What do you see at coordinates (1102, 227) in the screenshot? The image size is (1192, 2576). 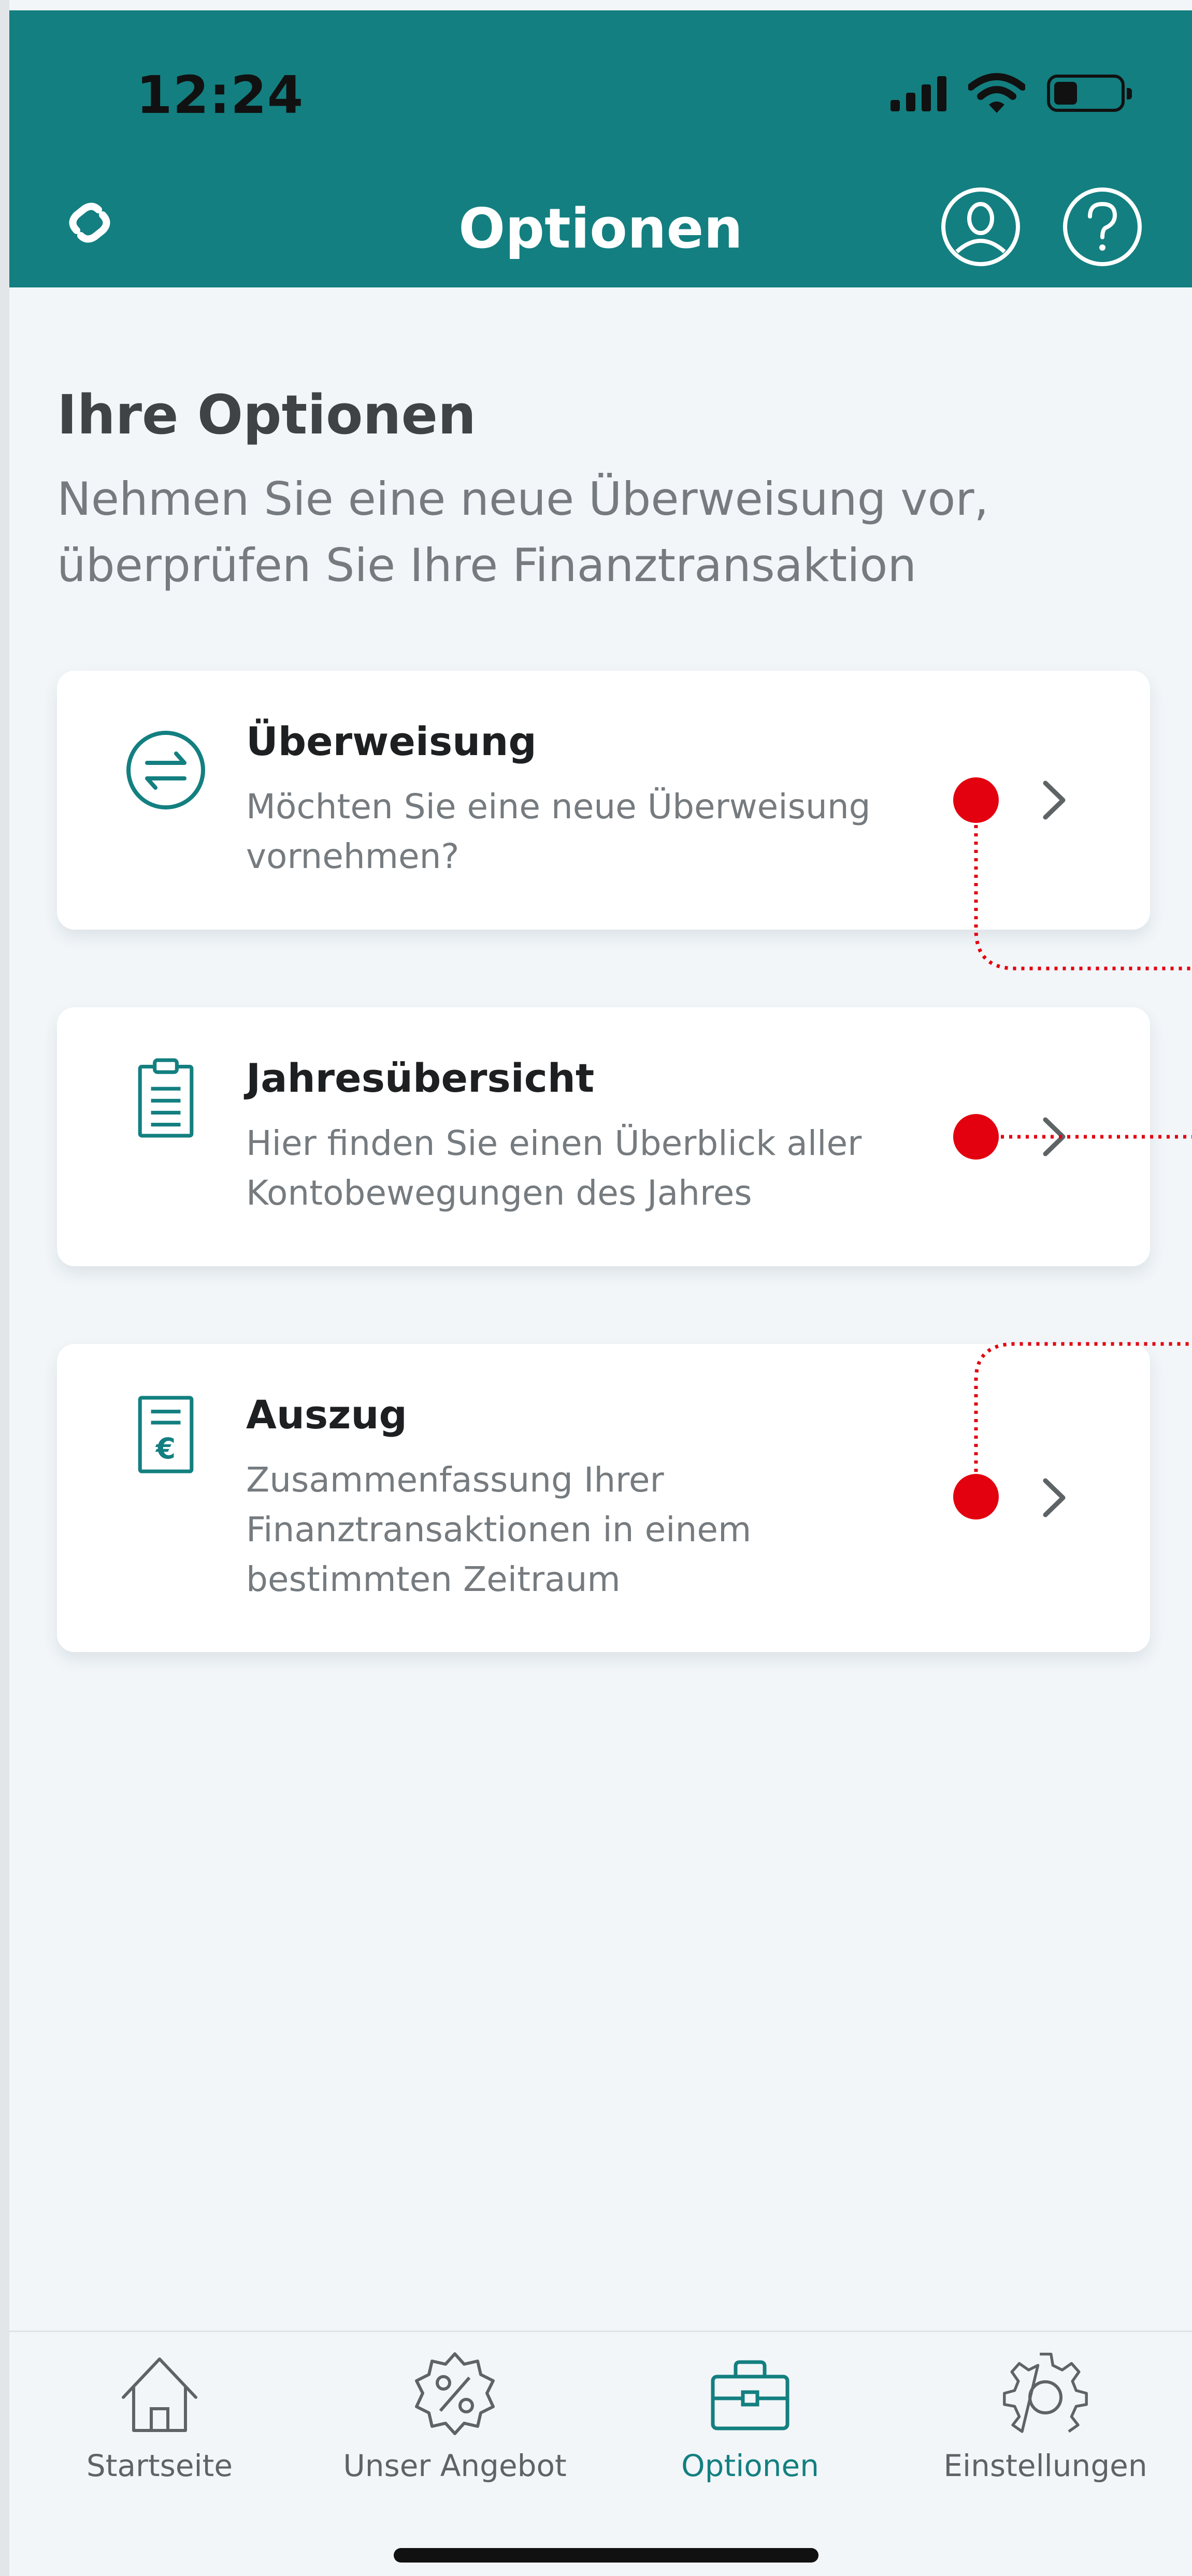 I see `help-icon` at bounding box center [1102, 227].